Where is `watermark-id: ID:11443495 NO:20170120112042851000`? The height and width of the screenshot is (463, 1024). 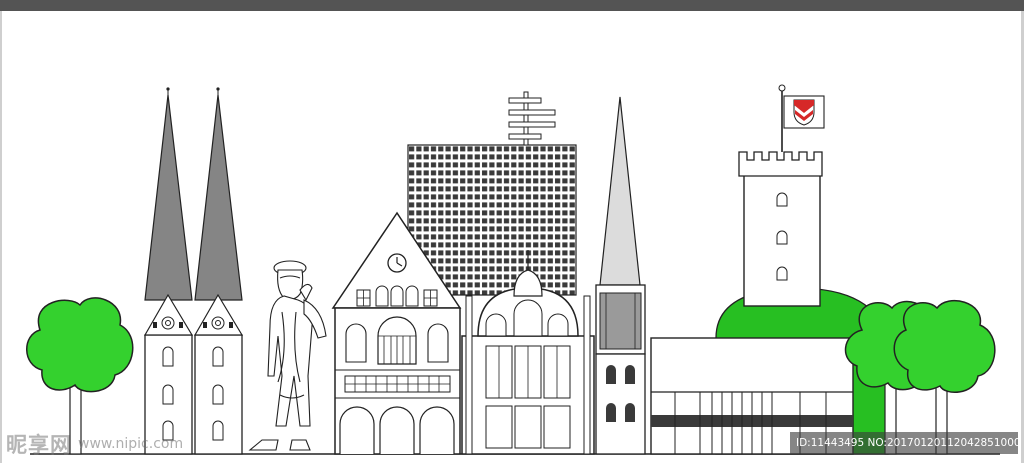
watermark-id: ID:11443495 NO:20170120112042851000 is located at coordinates (904, 443).